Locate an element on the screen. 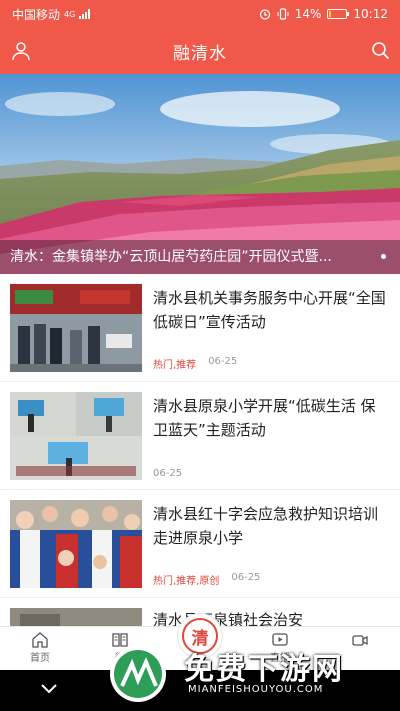  battery-icon is located at coordinates (338, 14).